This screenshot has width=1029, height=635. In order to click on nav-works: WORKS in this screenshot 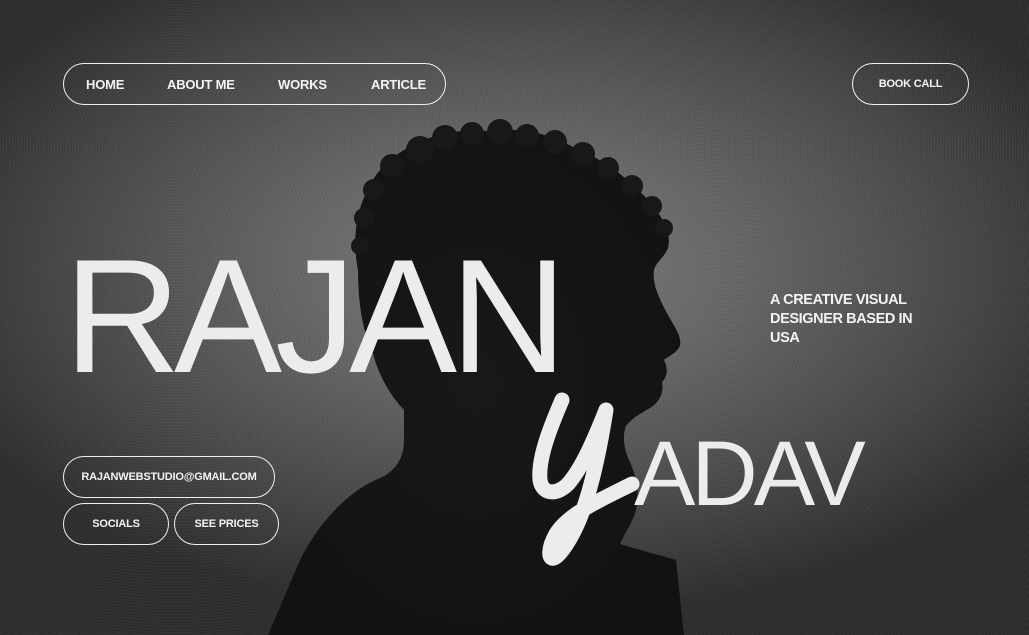, I will do `click(302, 84)`.